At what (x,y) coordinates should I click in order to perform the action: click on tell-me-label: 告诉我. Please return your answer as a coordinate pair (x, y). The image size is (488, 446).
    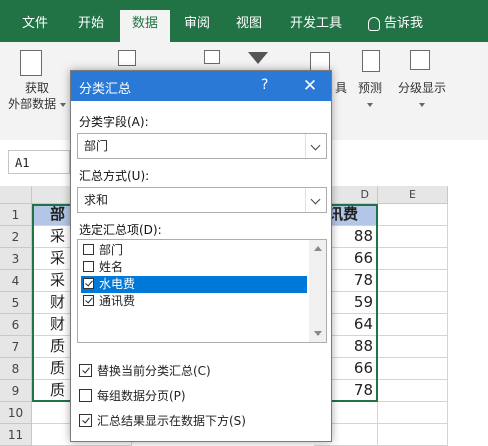
    Looking at the image, I should click on (404, 23).